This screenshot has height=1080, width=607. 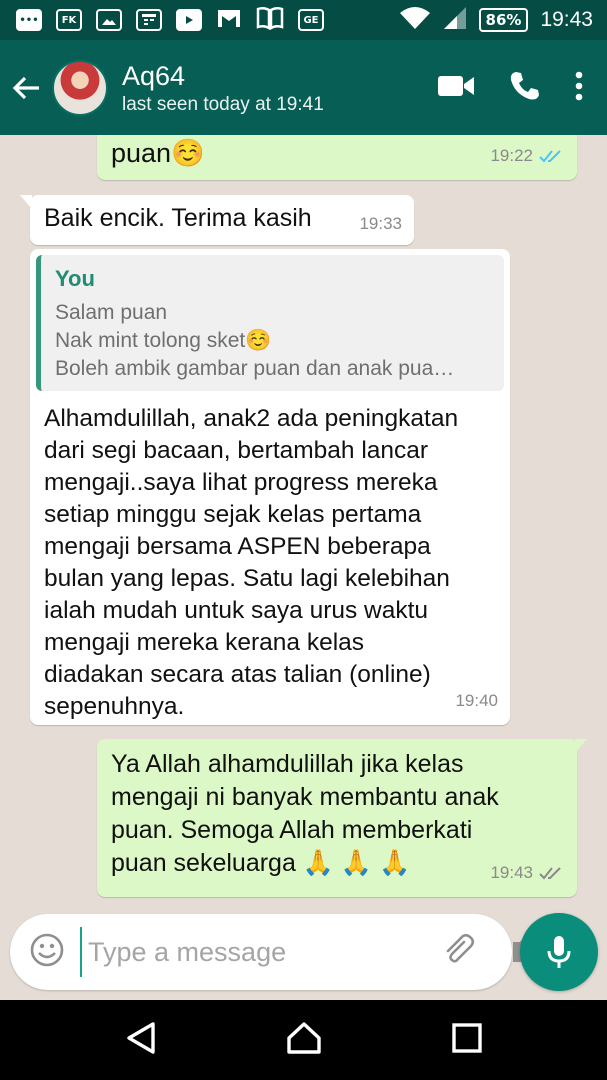 I want to click on message-input, so click(x=261, y=952).